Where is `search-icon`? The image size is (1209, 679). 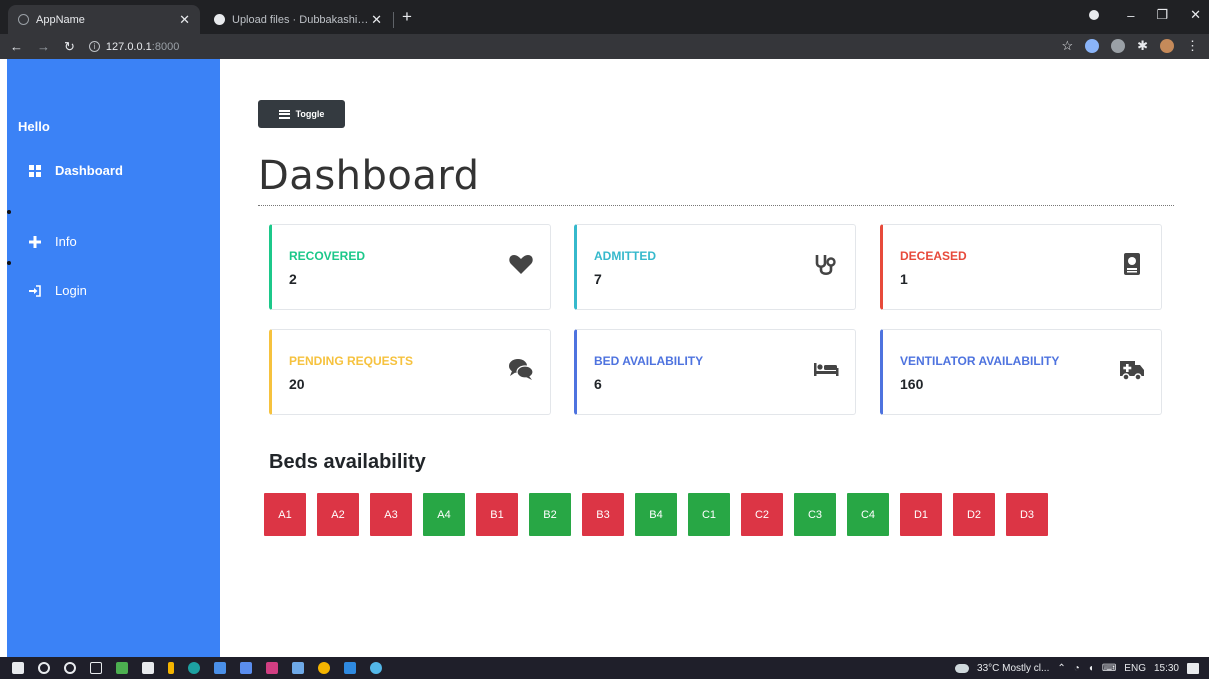
search-icon is located at coordinates (44, 668).